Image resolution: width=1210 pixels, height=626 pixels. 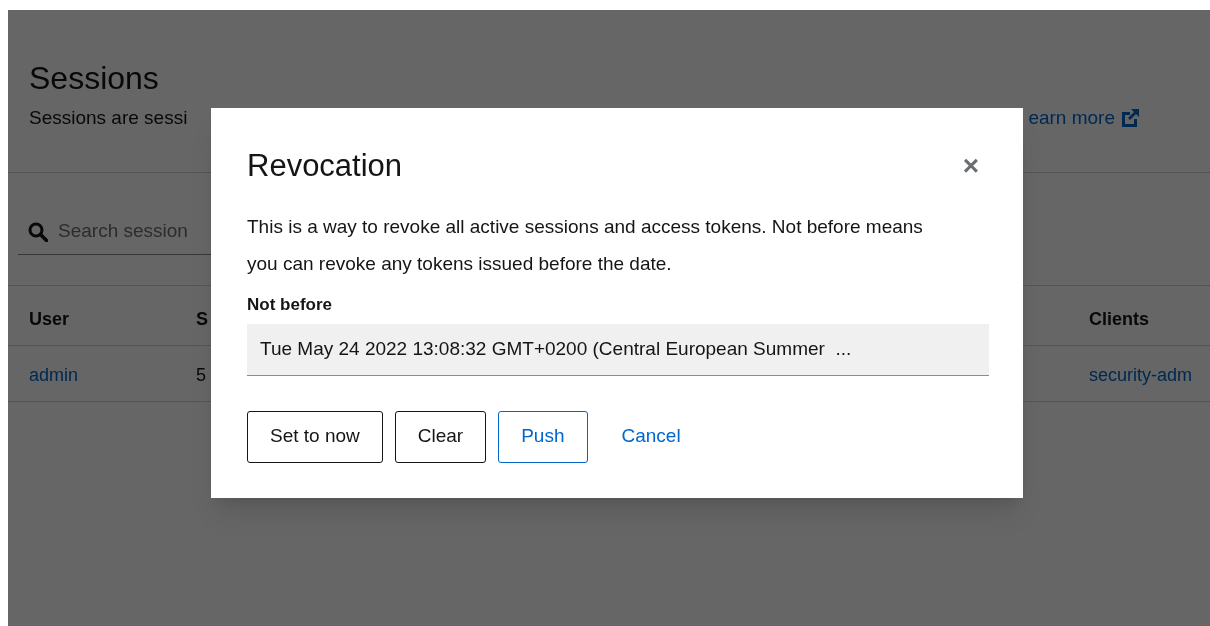 I want to click on column-header: Clients, so click(x=1119, y=319).